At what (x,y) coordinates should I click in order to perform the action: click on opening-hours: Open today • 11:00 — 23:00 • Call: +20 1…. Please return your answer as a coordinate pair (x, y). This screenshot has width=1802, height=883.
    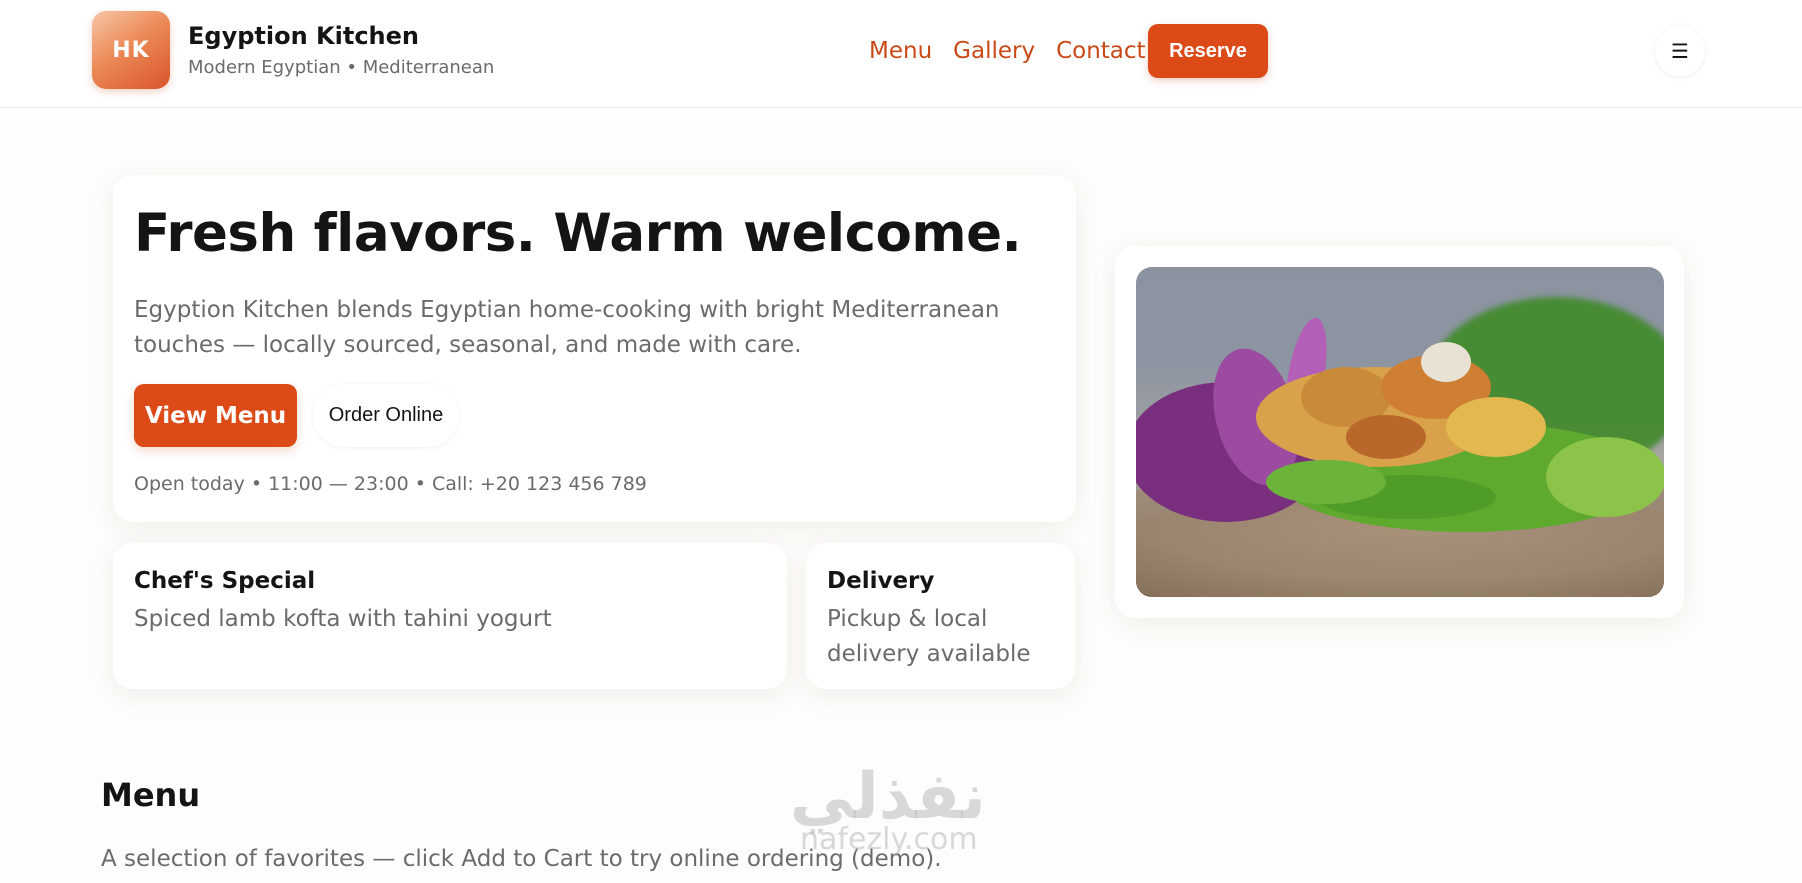
    Looking at the image, I should click on (390, 484).